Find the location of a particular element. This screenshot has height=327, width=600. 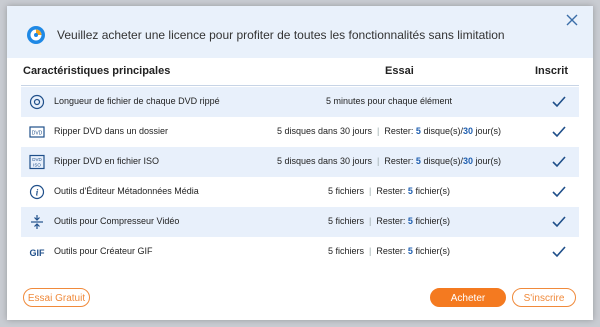

trial-text: 5 minutes pour chaque élément is located at coordinates (389, 101).